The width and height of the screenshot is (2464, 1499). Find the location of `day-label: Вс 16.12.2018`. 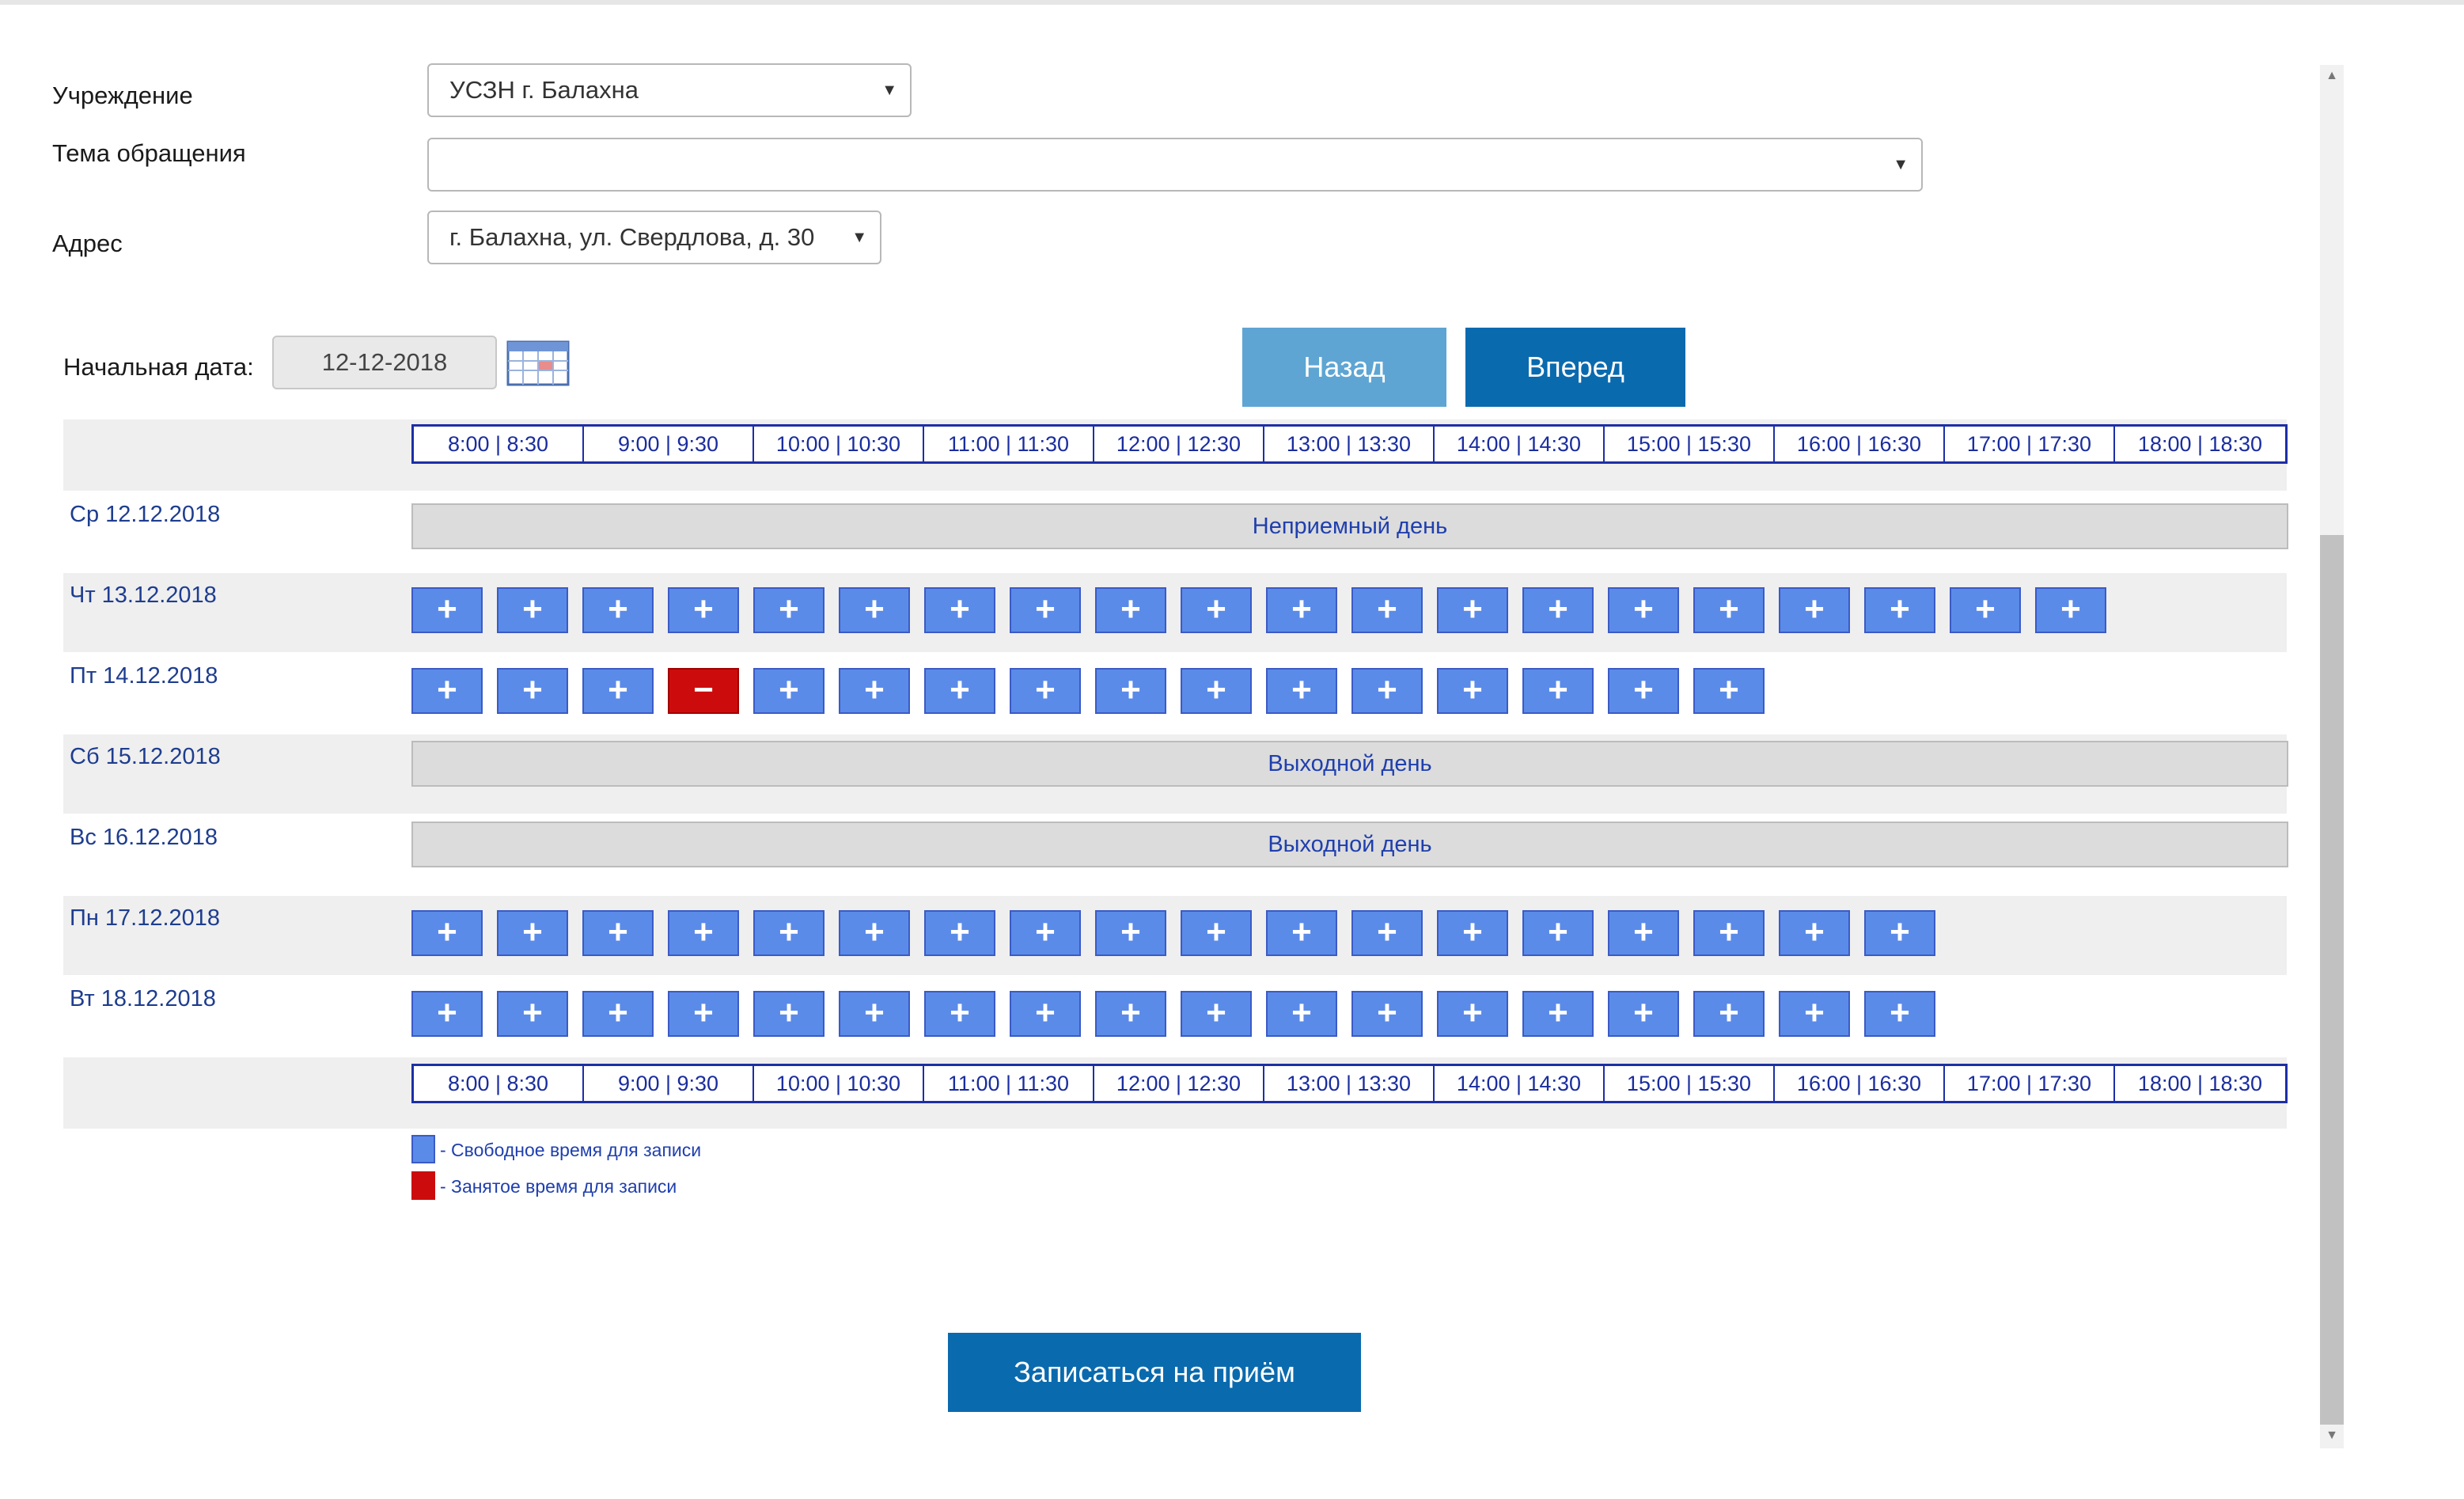

day-label: Вс 16.12.2018 is located at coordinates (144, 837).